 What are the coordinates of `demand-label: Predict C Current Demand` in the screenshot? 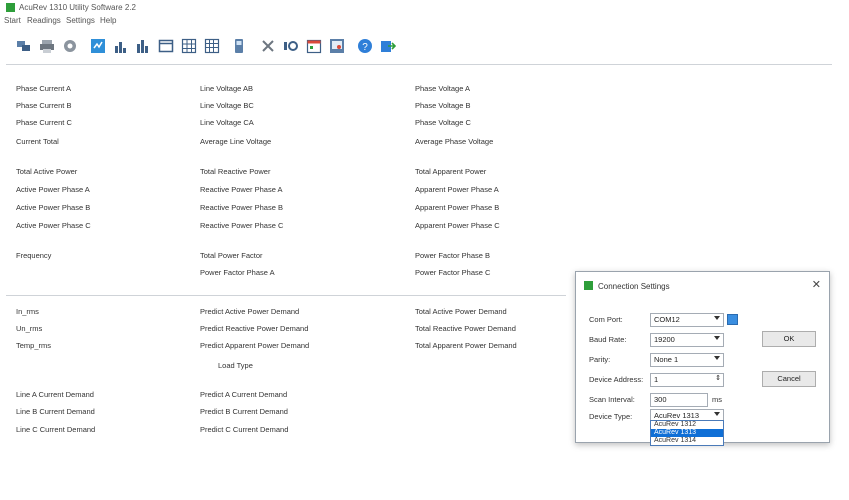 It's located at (244, 429).